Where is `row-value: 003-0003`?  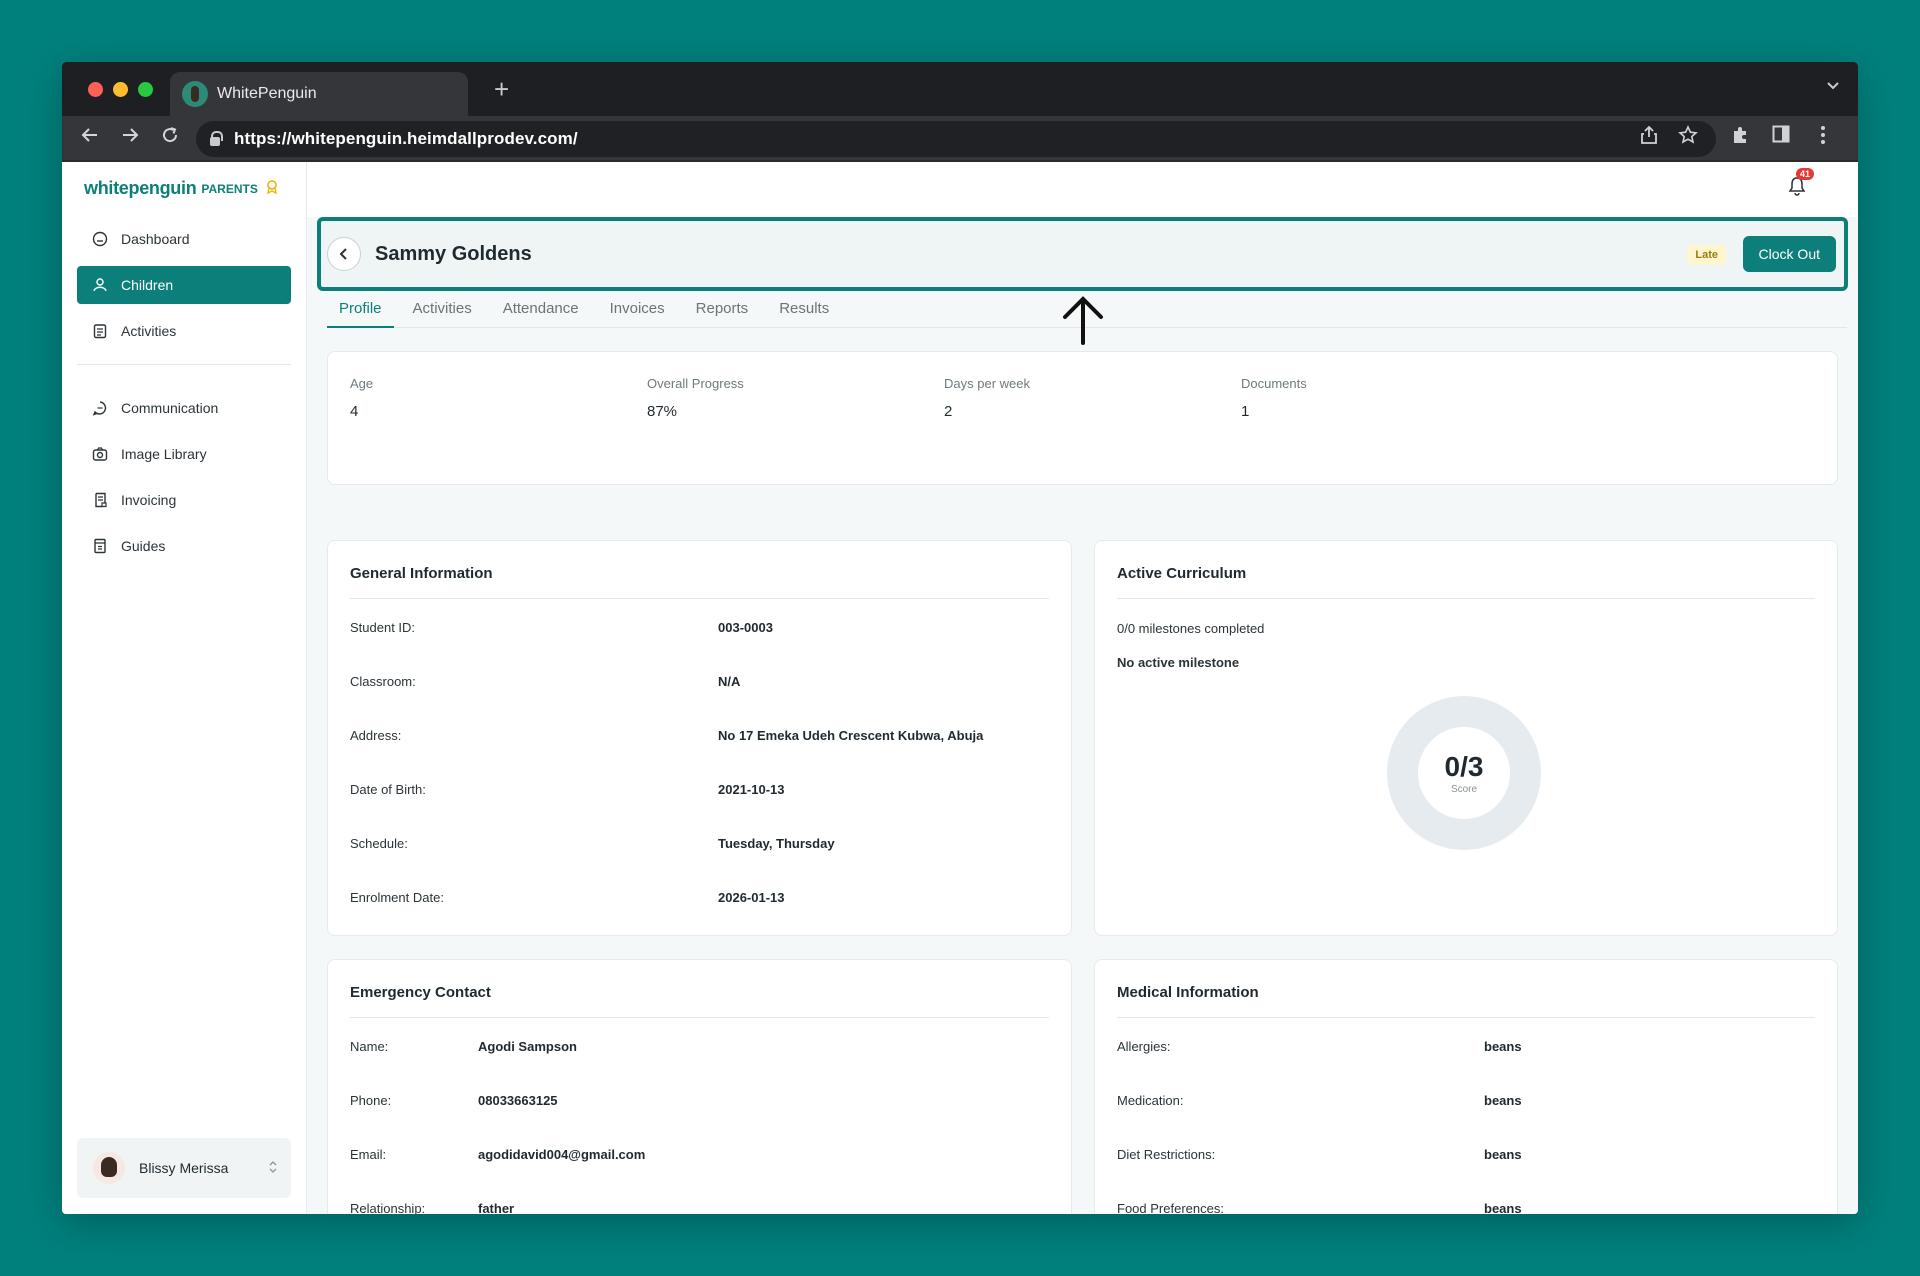 row-value: 003-0003 is located at coordinates (745, 627).